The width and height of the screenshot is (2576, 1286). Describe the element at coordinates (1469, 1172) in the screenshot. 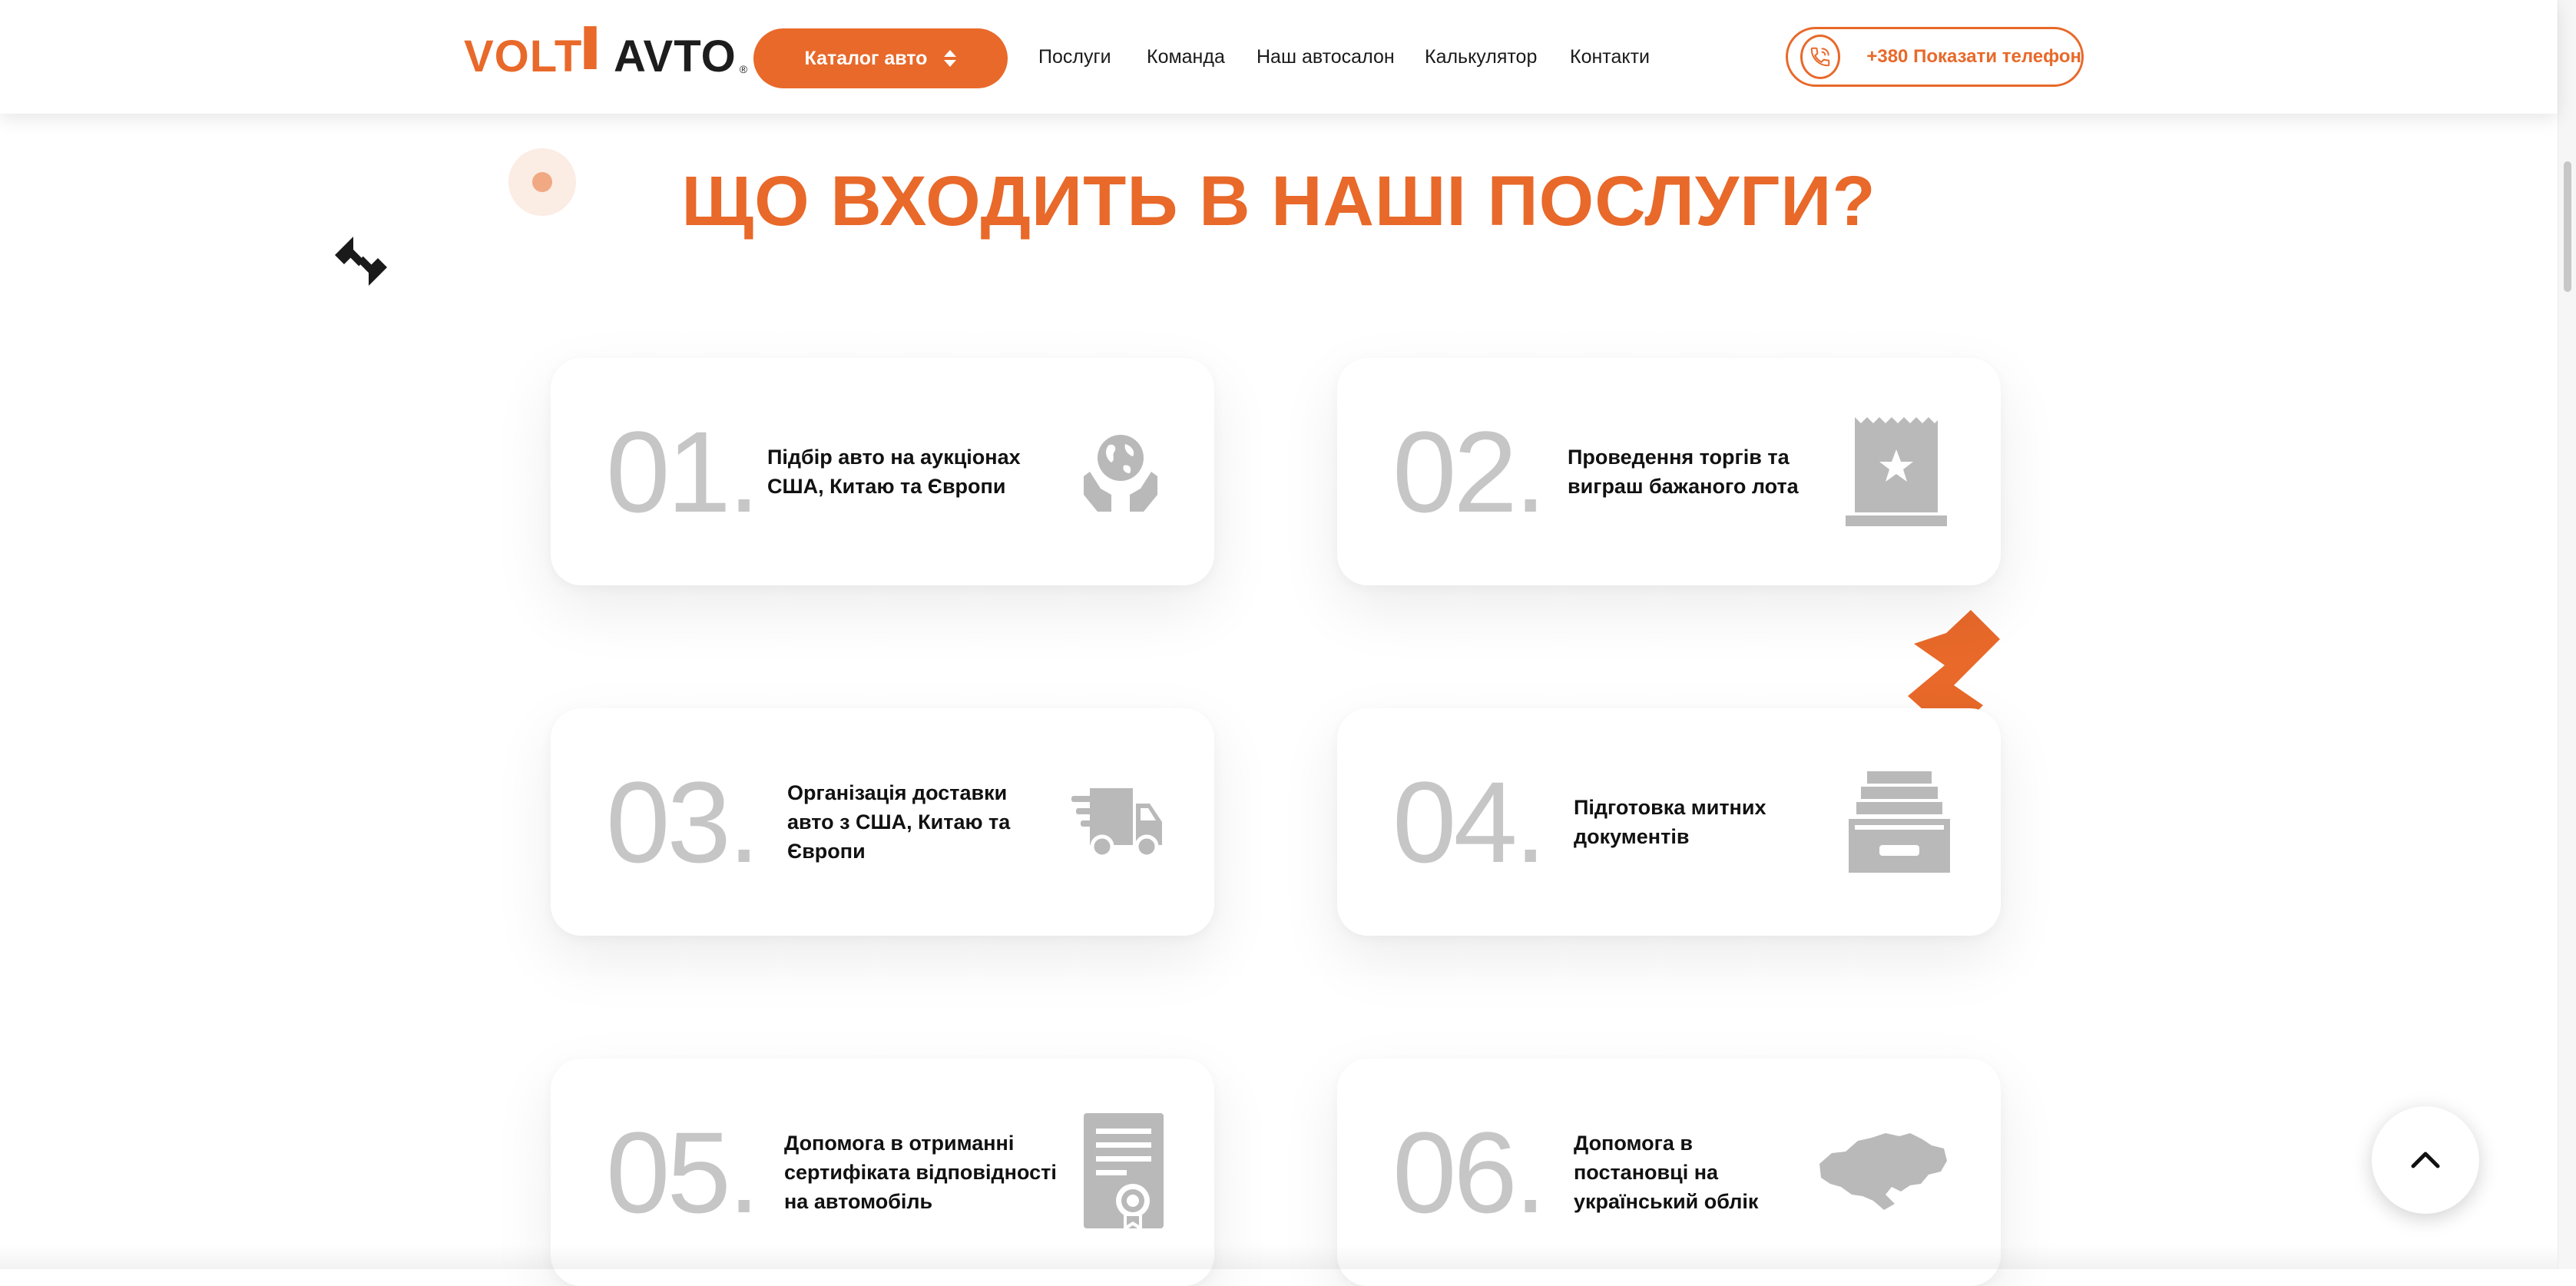

I see `service-number: 06.` at that location.